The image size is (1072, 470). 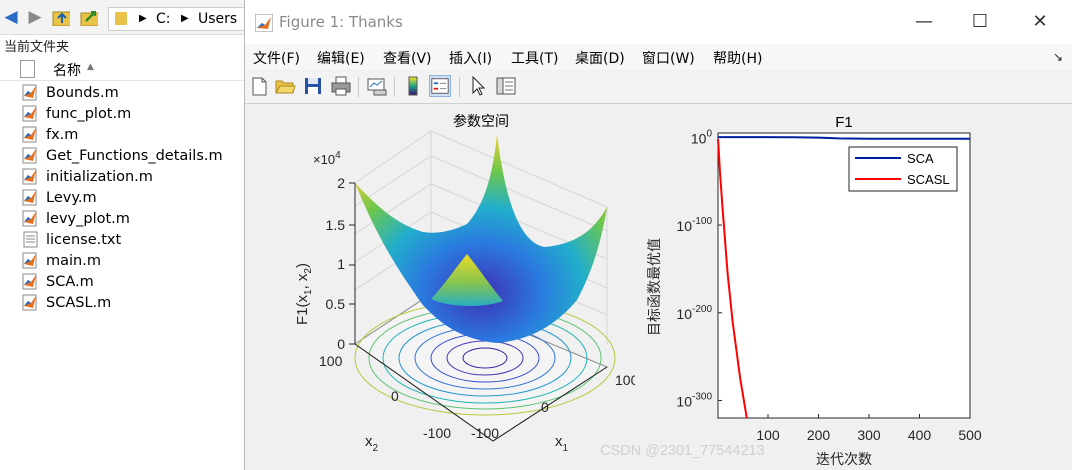 What do you see at coordinates (481, 238) in the screenshot?
I see `surface-mesh` at bounding box center [481, 238].